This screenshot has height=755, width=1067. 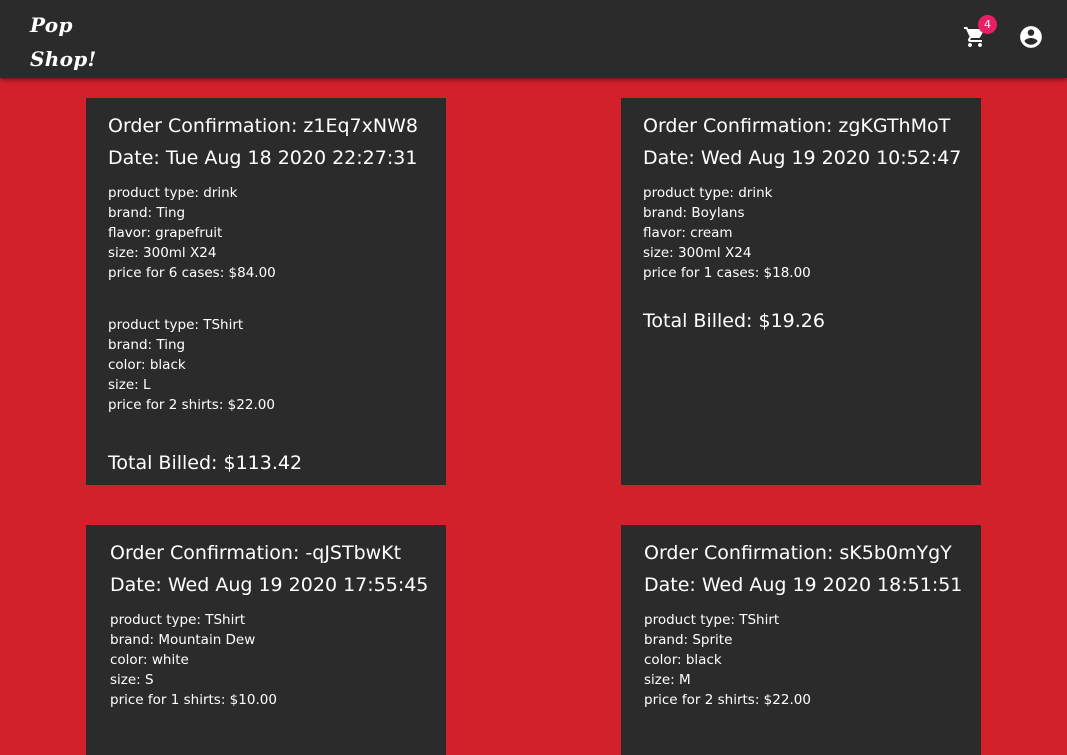 What do you see at coordinates (803, 585) in the screenshot?
I see `order-date-heading: Date: Wed Aug 19 2020 18:51:51` at bounding box center [803, 585].